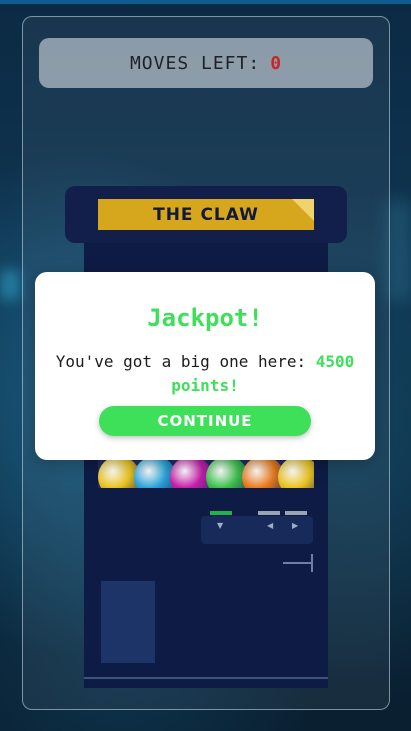 The width and height of the screenshot is (411, 731). Describe the element at coordinates (270, 525) in the screenshot. I see `left-arrow-icon: ◀` at that location.